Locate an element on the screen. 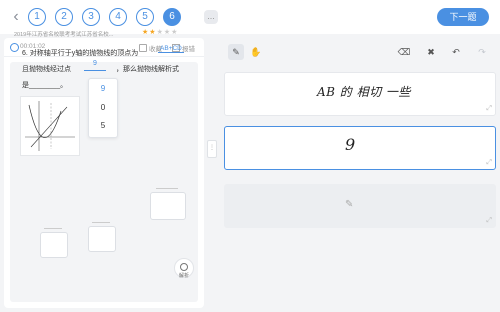  answer-box-1: AB 的 相切 一些 ⤢ is located at coordinates (360, 94).